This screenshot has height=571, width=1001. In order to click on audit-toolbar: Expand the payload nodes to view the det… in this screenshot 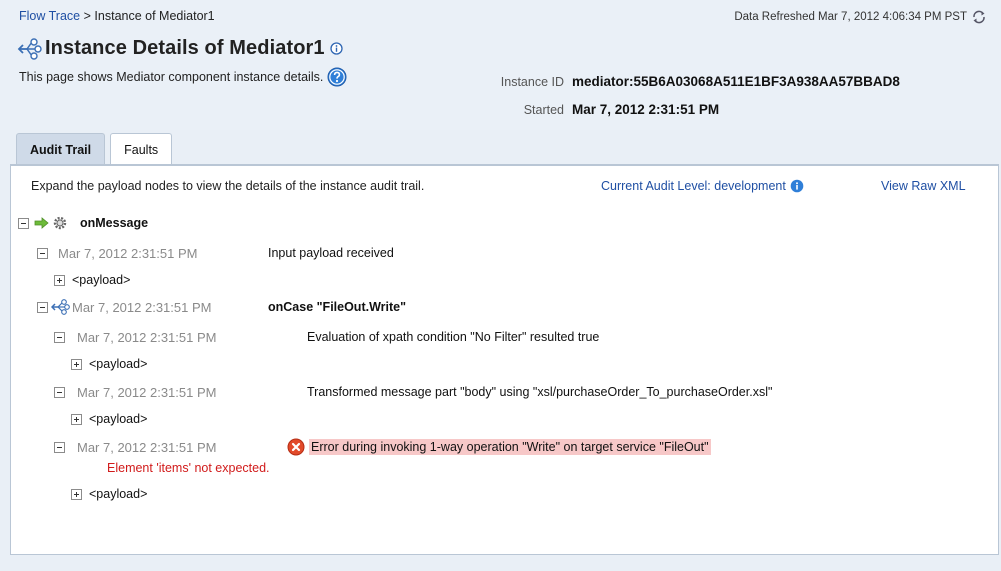, I will do `click(511, 188)`.